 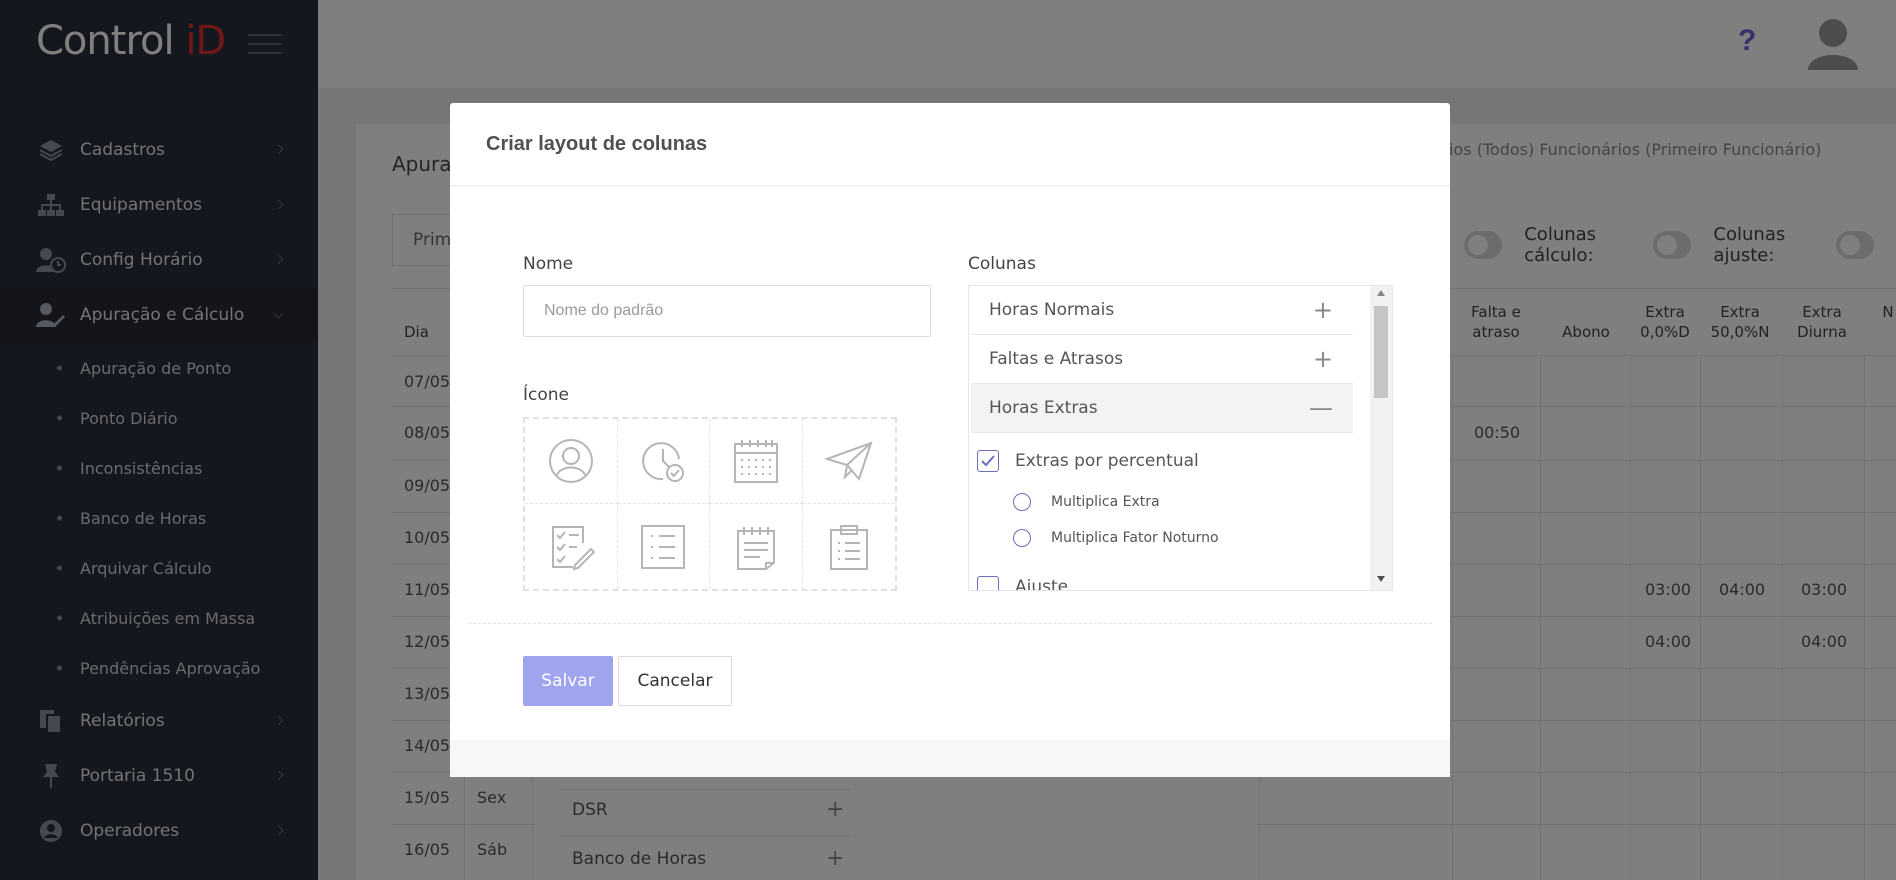 What do you see at coordinates (1381, 438) in the screenshot?
I see `columns-scrollbar` at bounding box center [1381, 438].